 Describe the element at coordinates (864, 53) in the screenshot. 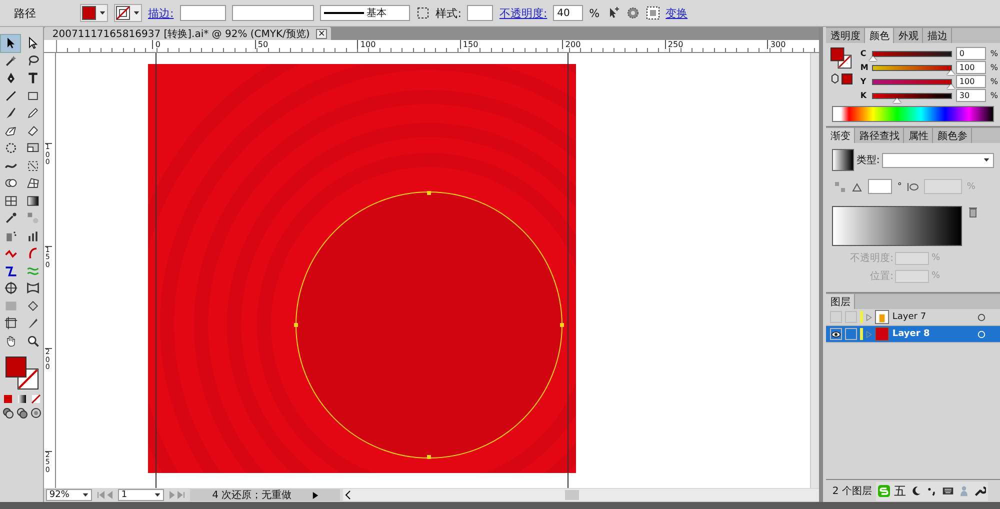

I see `channel-label: C` at that location.